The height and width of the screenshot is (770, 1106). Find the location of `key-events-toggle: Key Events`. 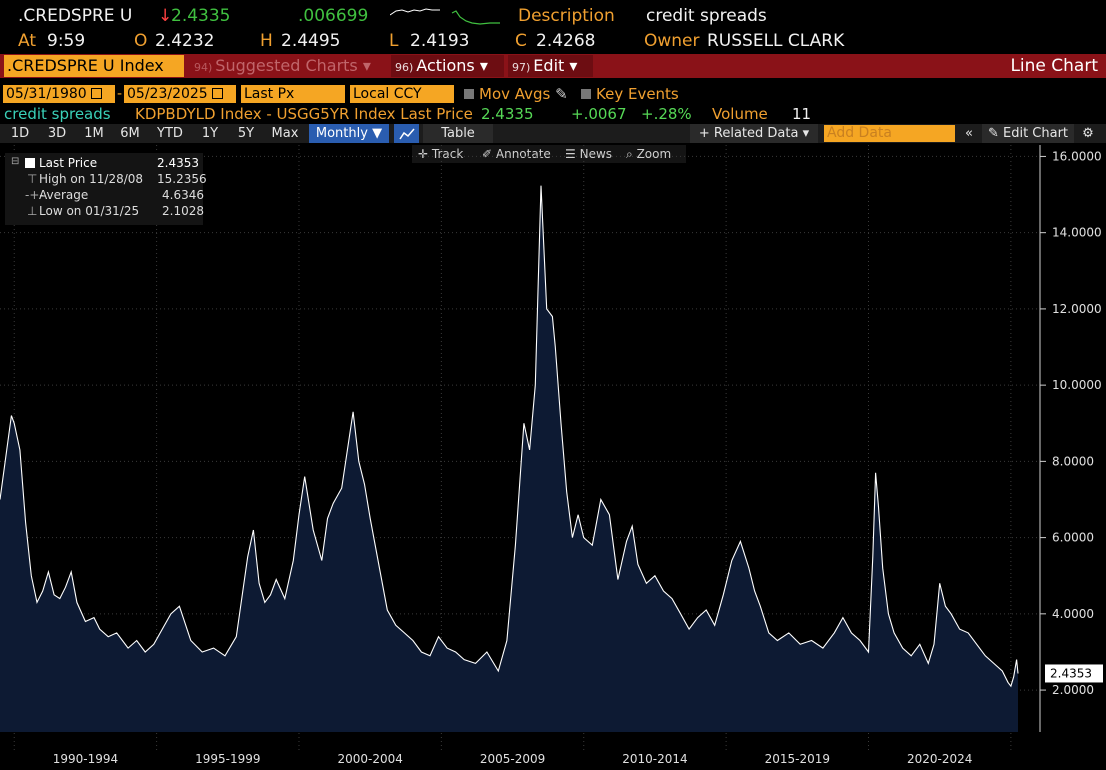

key-events-toggle: Key Events is located at coordinates (630, 94).